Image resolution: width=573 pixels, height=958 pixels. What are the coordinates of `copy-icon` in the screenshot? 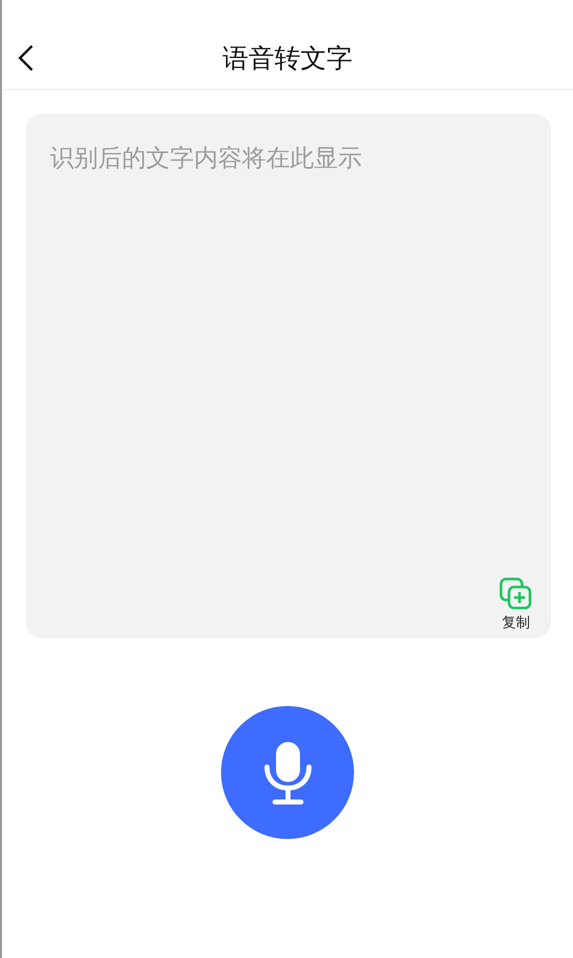 It's located at (516, 594).